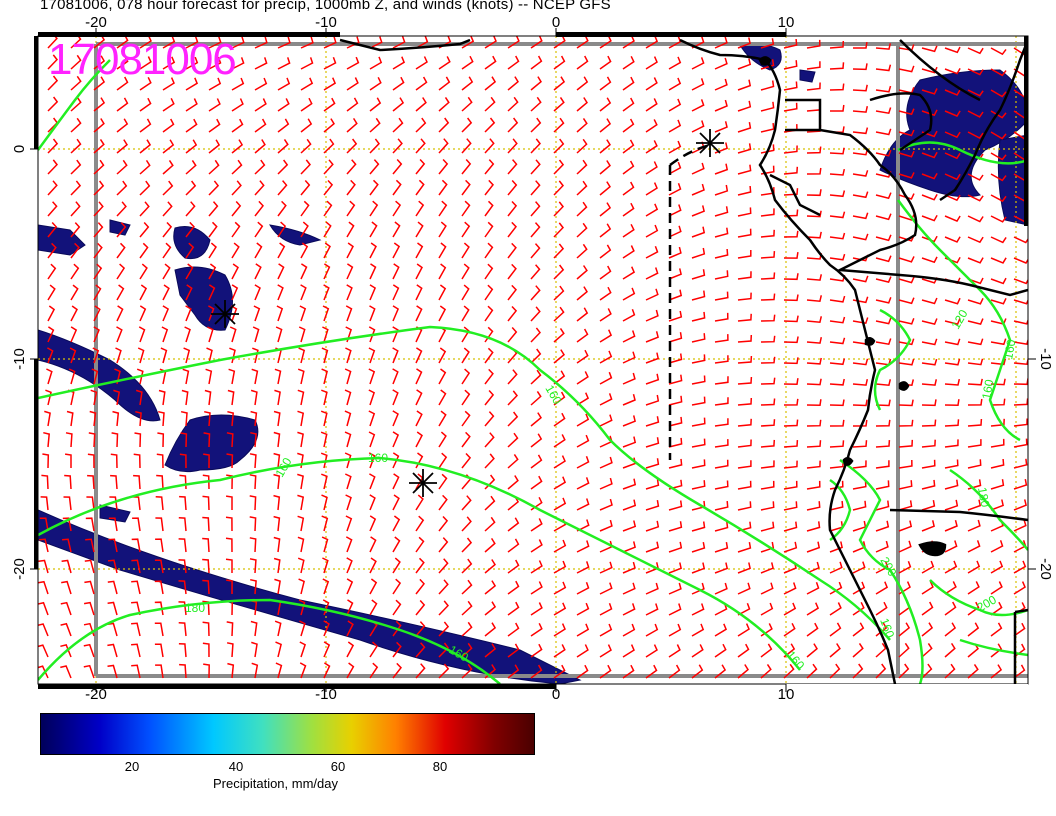 The image size is (1056, 816). What do you see at coordinates (786, 693) in the screenshot?
I see `bottom-lon-label: 10` at bounding box center [786, 693].